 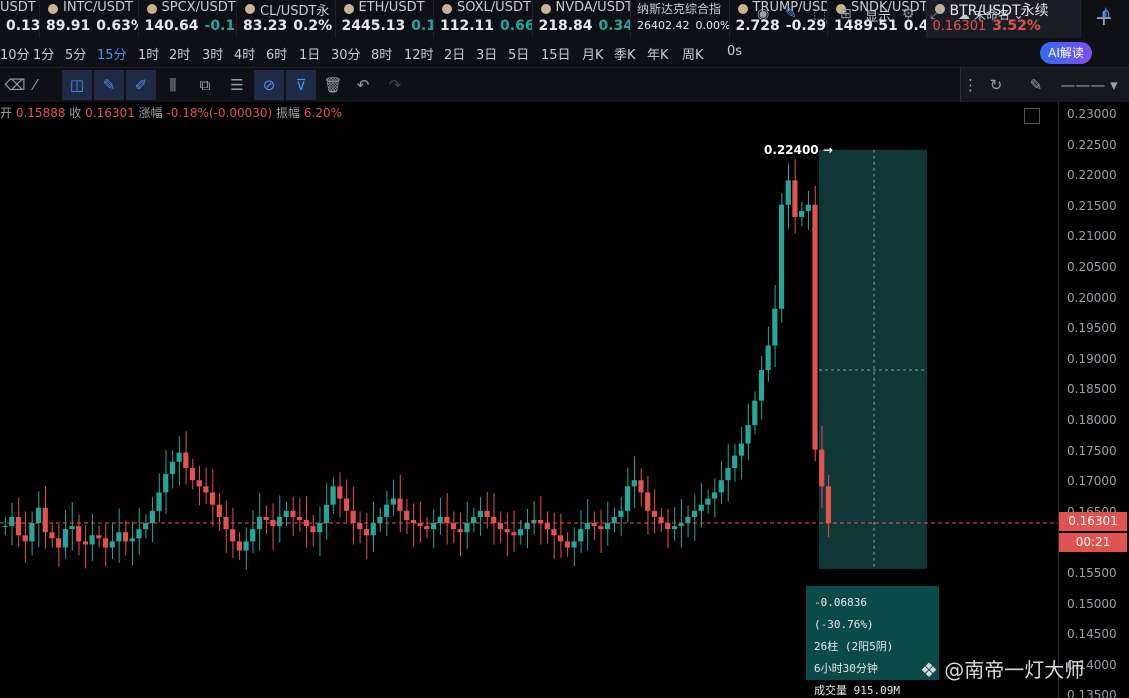 What do you see at coordinates (970, 85) in the screenshot?
I see `drag-handle-icon: ⋮` at bounding box center [970, 85].